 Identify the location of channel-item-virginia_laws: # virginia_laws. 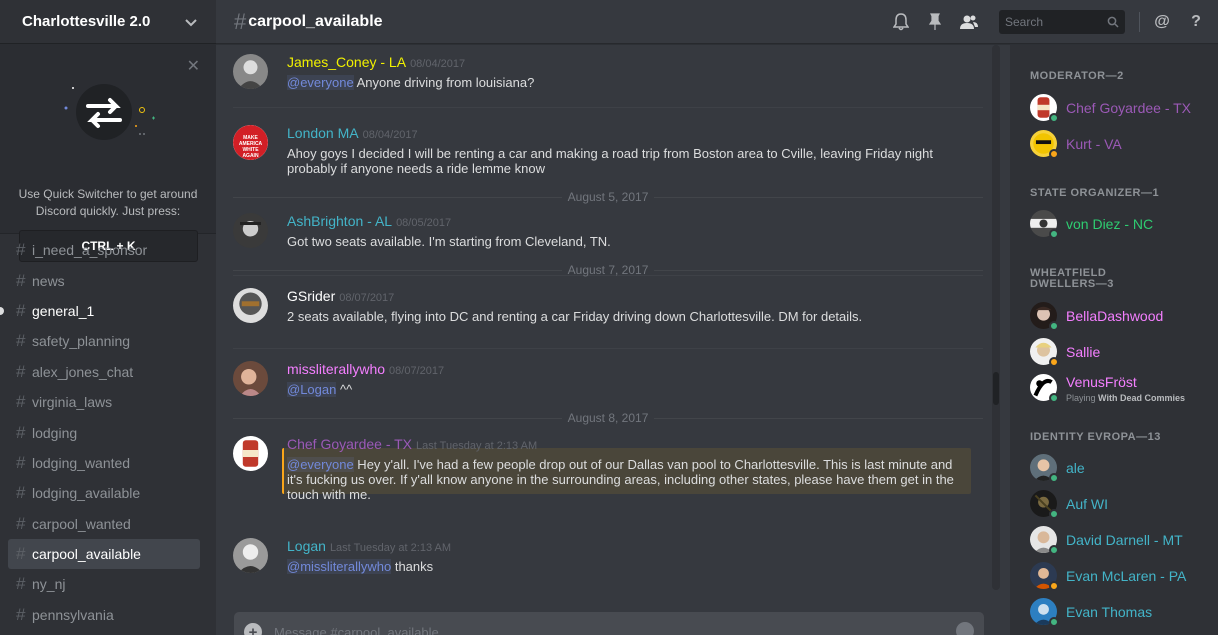
(104, 402).